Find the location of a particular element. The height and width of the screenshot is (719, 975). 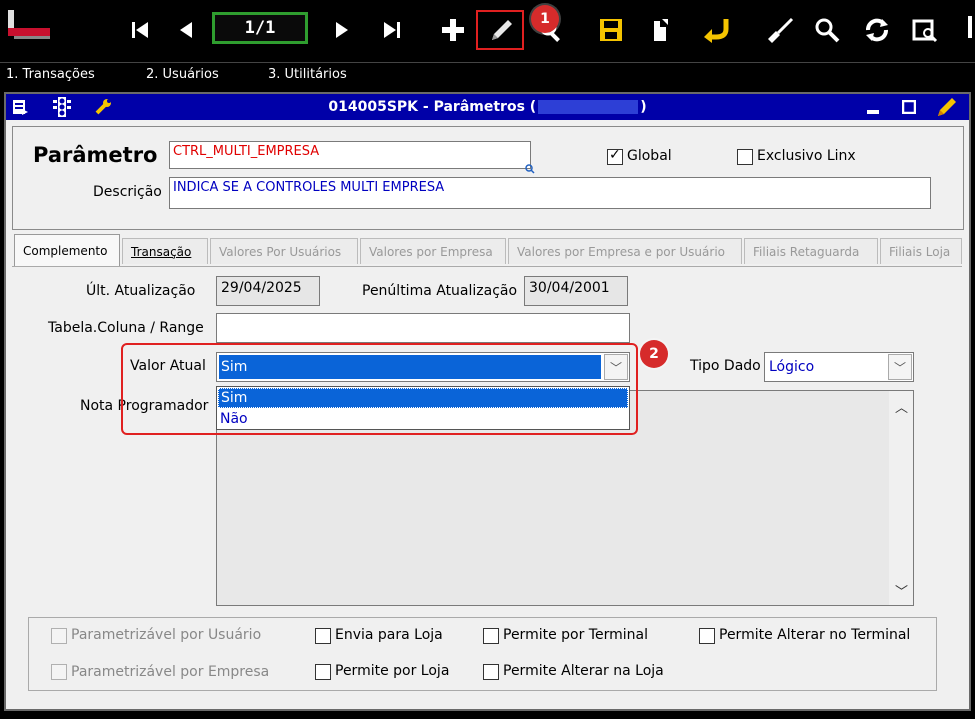

menu-usuarios: 2. Usuários is located at coordinates (182, 74).